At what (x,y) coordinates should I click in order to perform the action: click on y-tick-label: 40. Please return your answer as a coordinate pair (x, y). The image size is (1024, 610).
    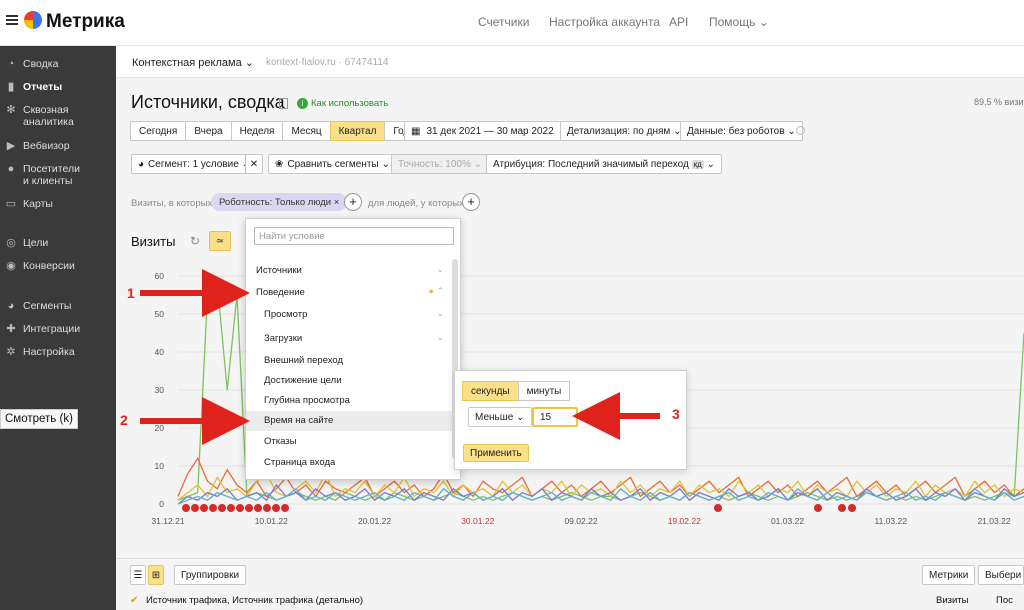
    Looking at the image, I should click on (160, 352).